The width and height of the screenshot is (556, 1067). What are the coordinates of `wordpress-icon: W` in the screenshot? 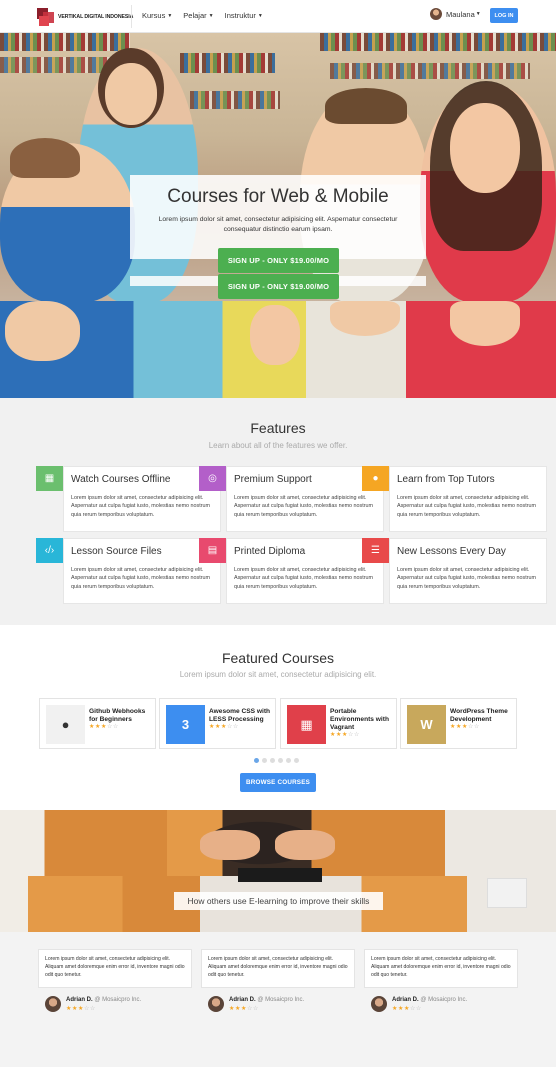 It's located at (426, 724).